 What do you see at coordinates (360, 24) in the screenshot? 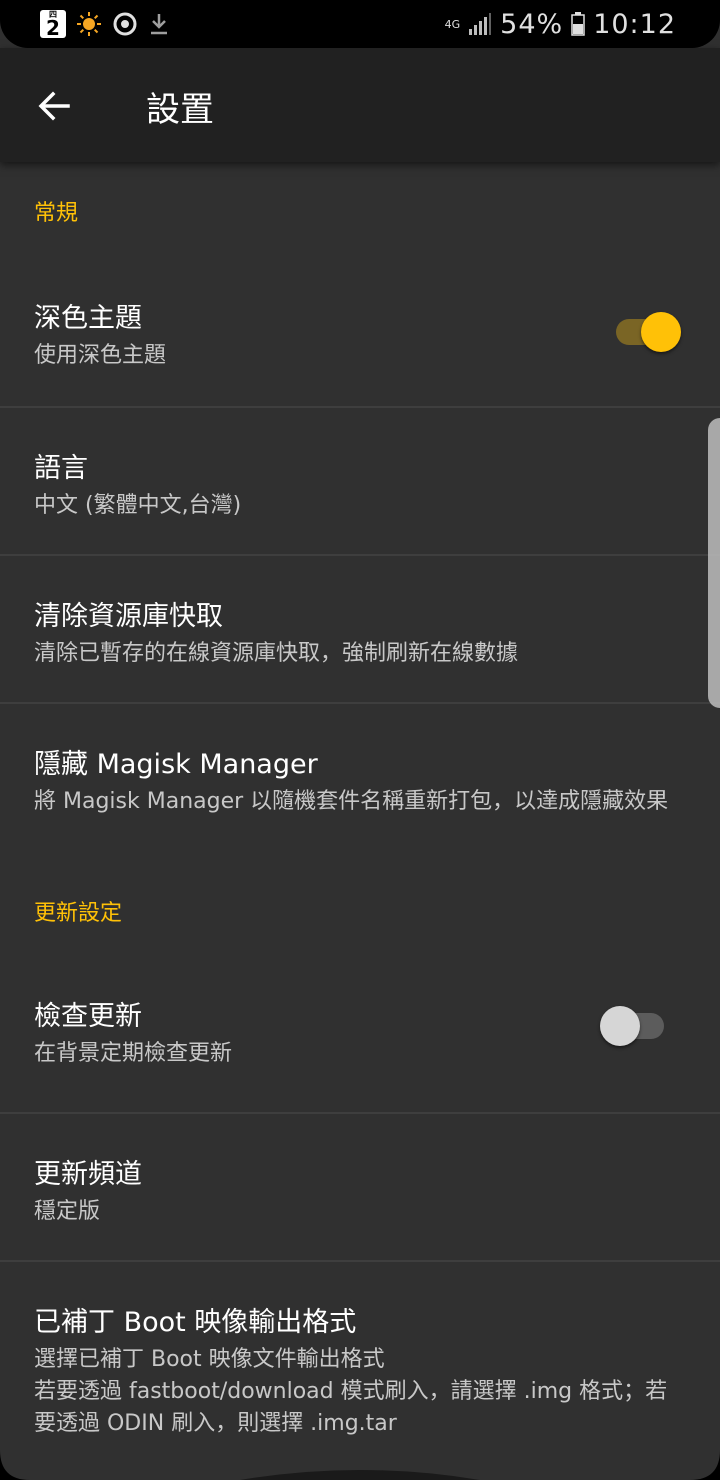
I see `status-bar: 四 2 4G 54% 10:12` at bounding box center [360, 24].